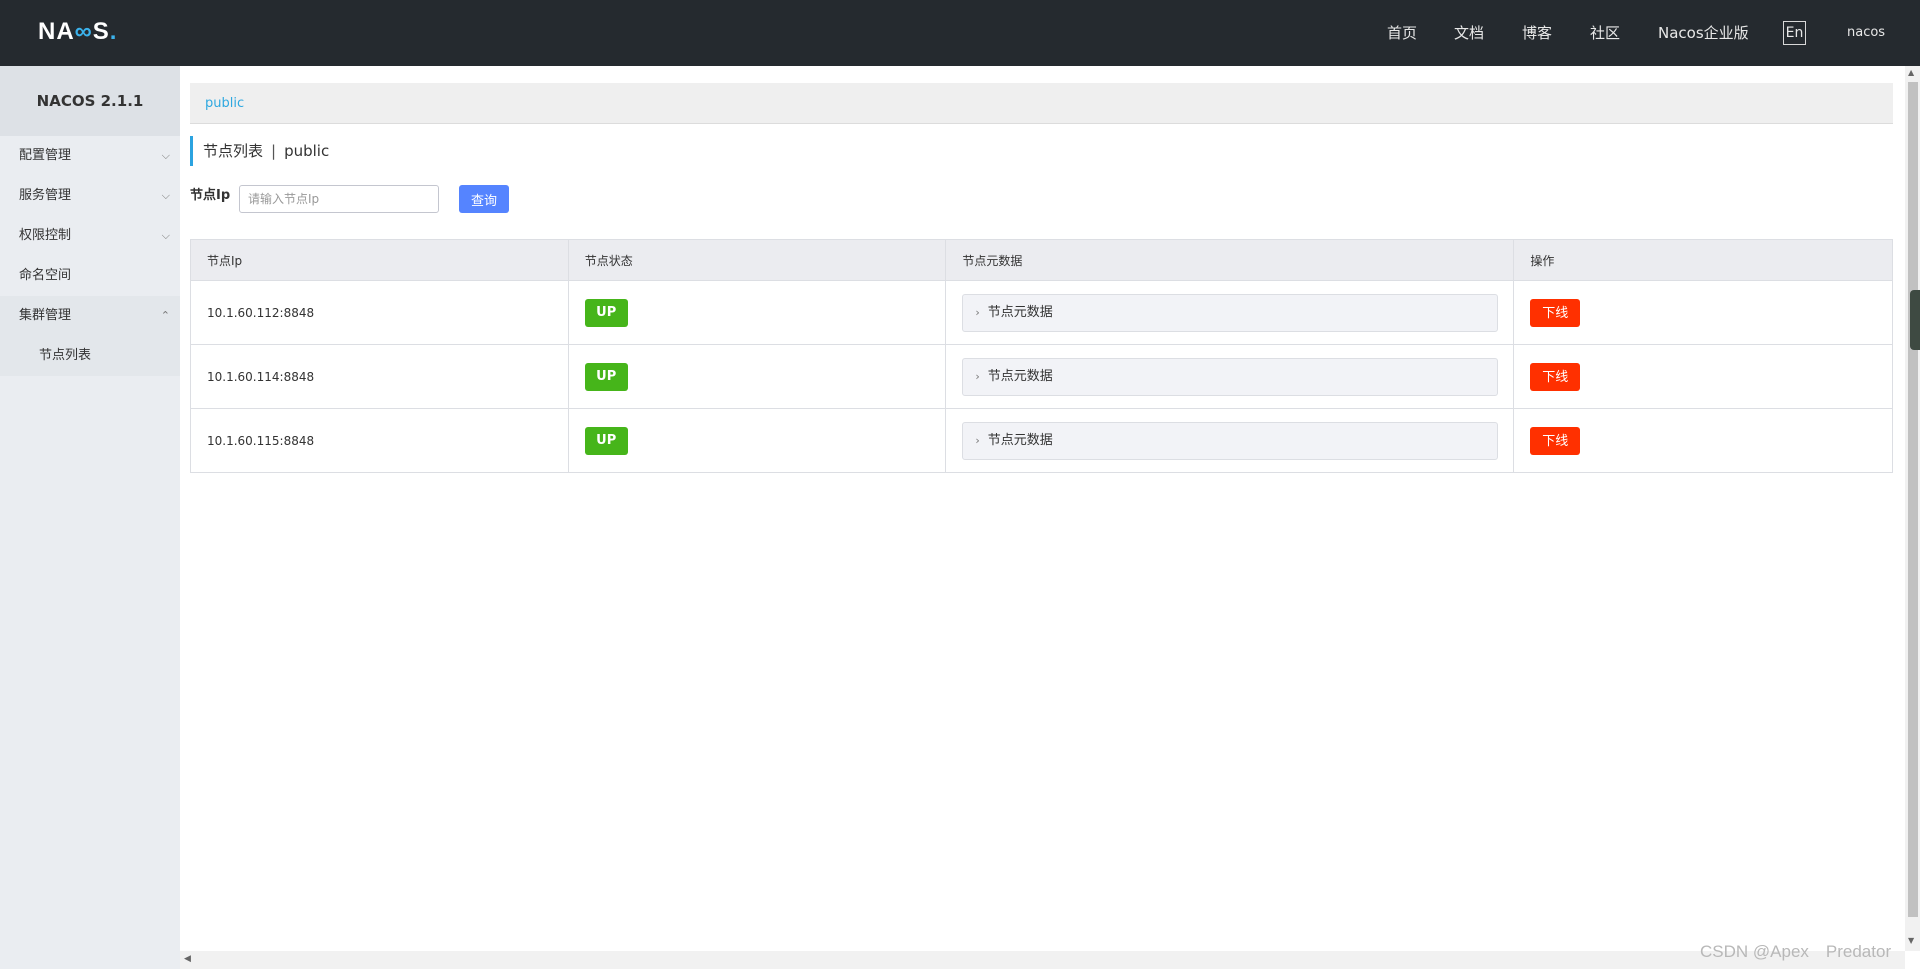  I want to click on column-header: 节点元数据, so click(1230, 260).